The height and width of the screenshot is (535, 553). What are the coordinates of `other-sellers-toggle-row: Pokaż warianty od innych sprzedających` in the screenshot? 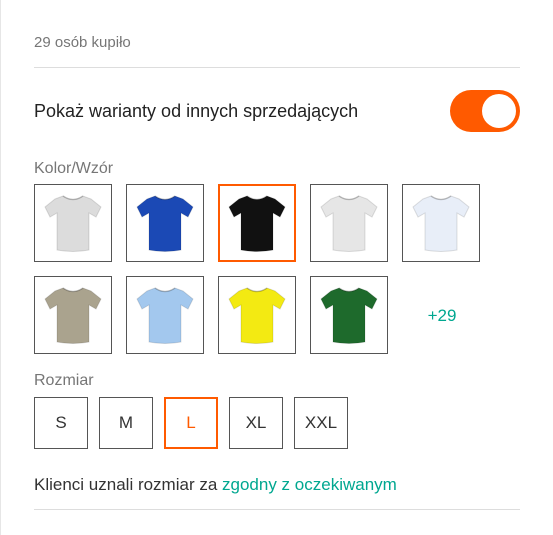 It's located at (277, 111).